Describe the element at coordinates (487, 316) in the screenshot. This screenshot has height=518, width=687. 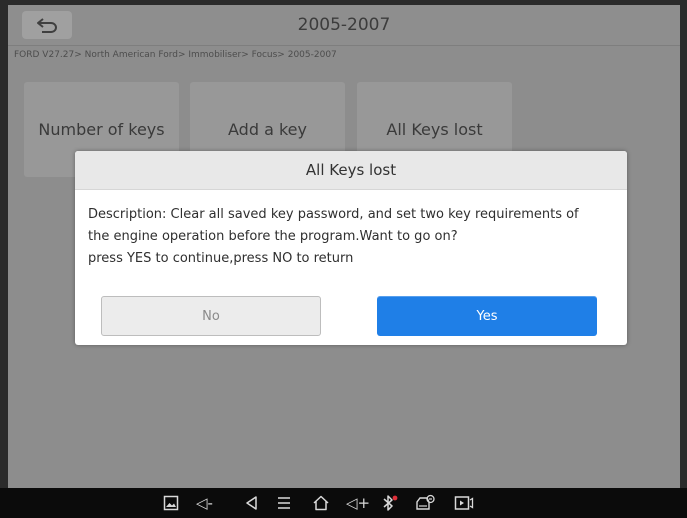
I see `yes-button: Yes` at that location.